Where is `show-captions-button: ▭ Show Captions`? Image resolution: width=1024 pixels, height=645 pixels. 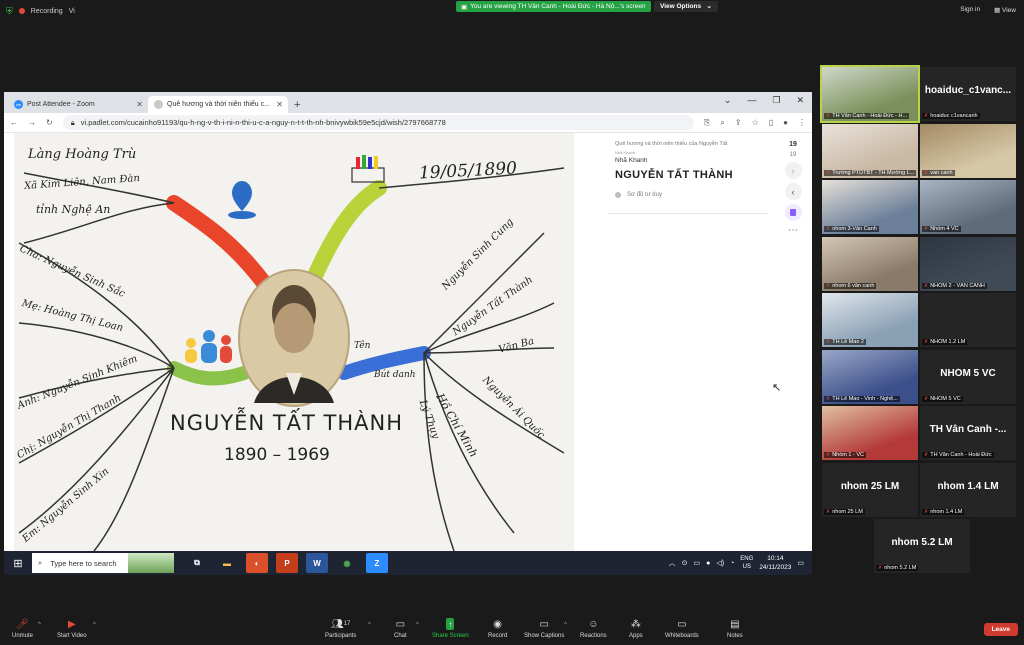
show-captions-button: ▭ Show Captions is located at coordinates (544, 629).